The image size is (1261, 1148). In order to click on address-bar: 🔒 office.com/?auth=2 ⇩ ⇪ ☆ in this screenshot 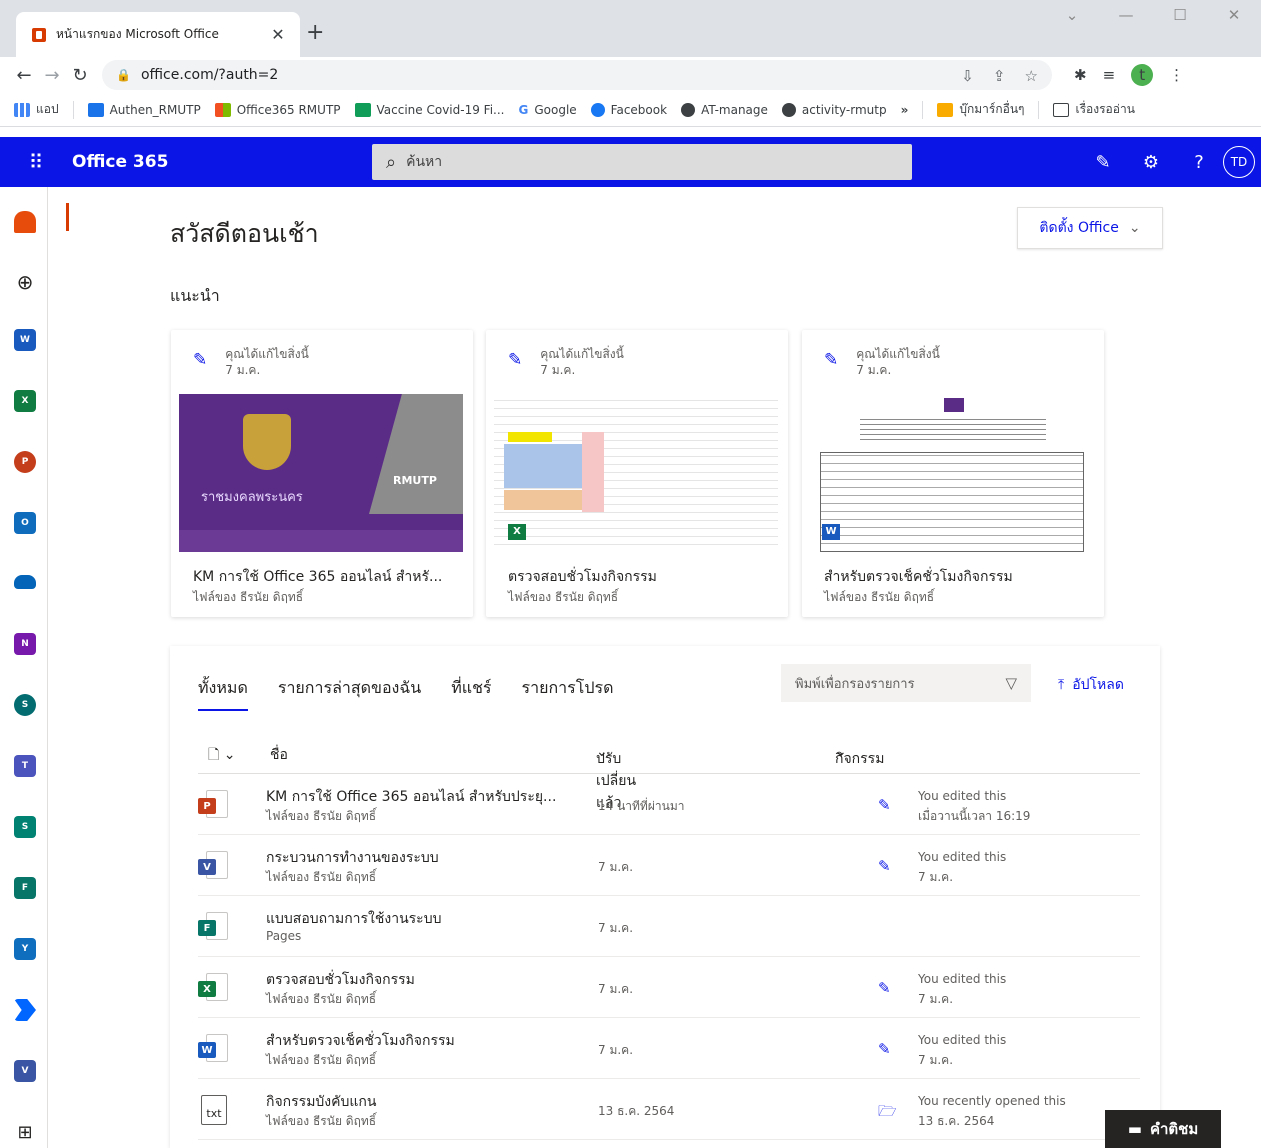, I will do `click(577, 75)`.